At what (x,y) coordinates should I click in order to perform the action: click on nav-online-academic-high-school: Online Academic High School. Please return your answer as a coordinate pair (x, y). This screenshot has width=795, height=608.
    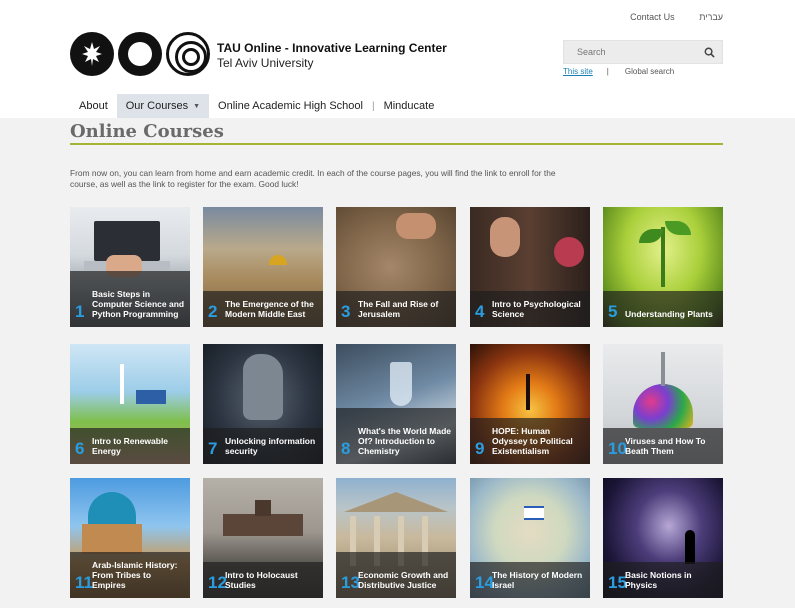
    Looking at the image, I should click on (290, 106).